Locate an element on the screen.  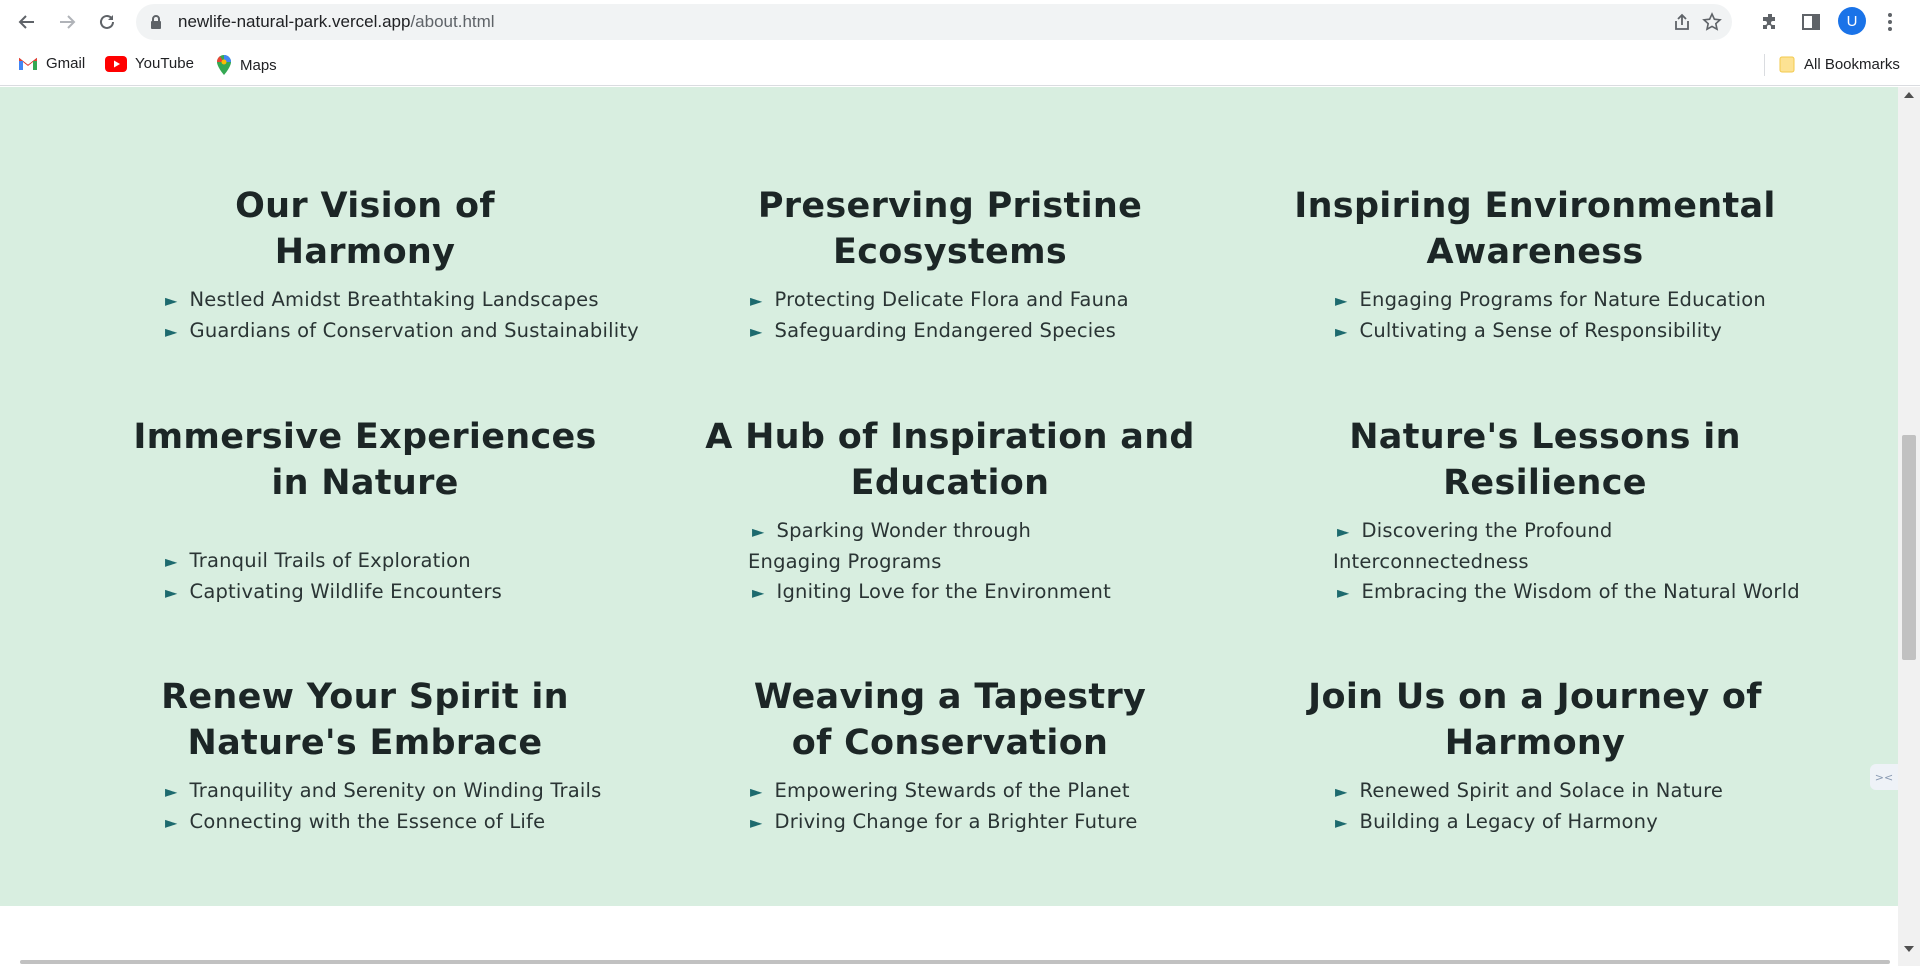
floating-widget-tab: >< is located at coordinates (1884, 777).